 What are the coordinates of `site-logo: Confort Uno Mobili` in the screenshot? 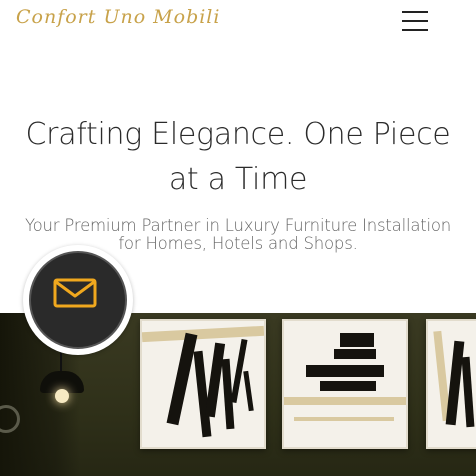 It's located at (118, 17).